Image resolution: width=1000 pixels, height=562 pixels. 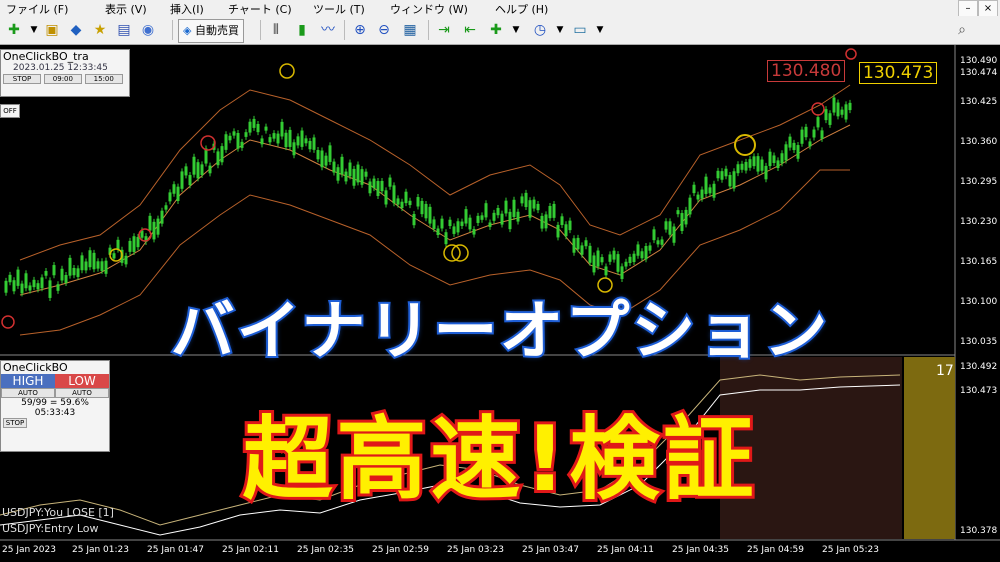 I want to click on strategy-tester-icon: ◉, so click(x=148, y=30).